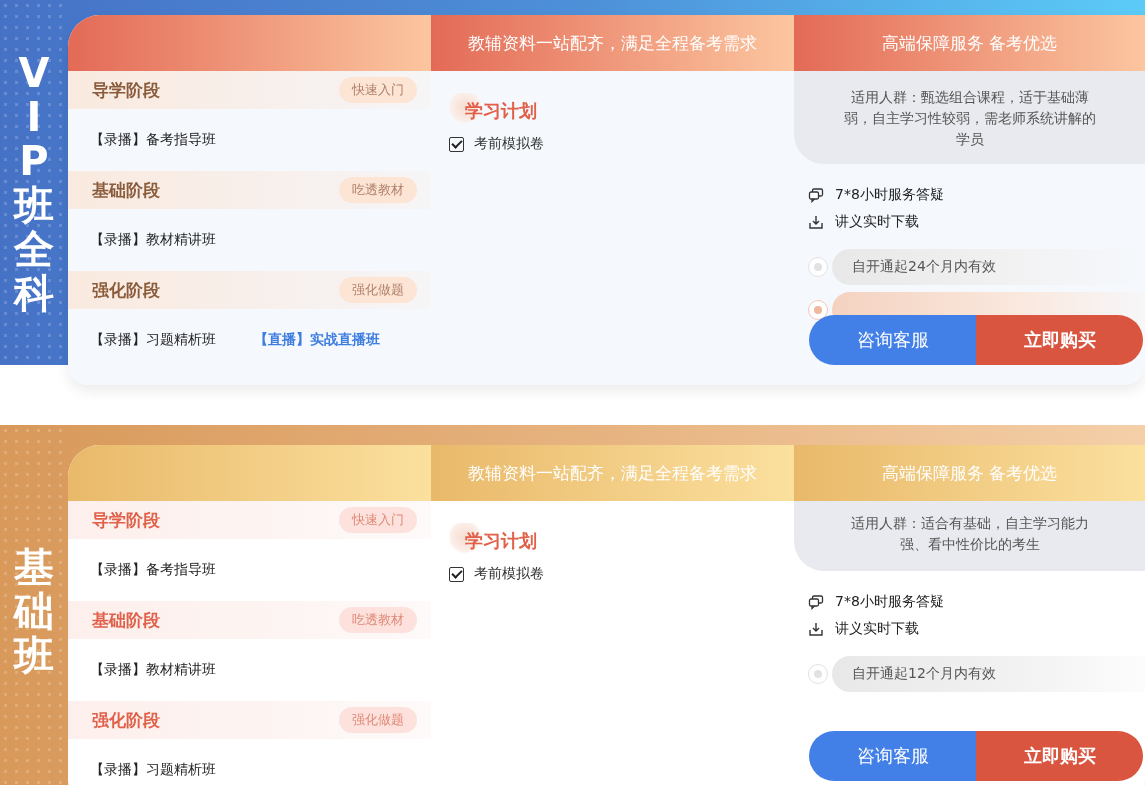 This screenshot has width=1145, height=785. Describe the element at coordinates (34, 611) in the screenshot. I see `course-title: 基础班` at that location.